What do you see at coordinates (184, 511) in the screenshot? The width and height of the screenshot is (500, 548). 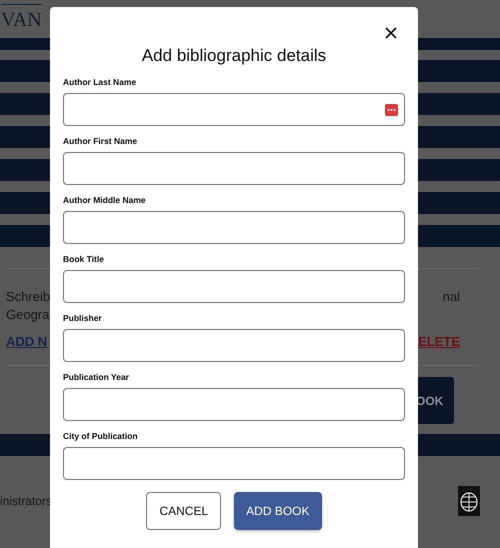 I see `cancel-button: CANCEL` at bounding box center [184, 511].